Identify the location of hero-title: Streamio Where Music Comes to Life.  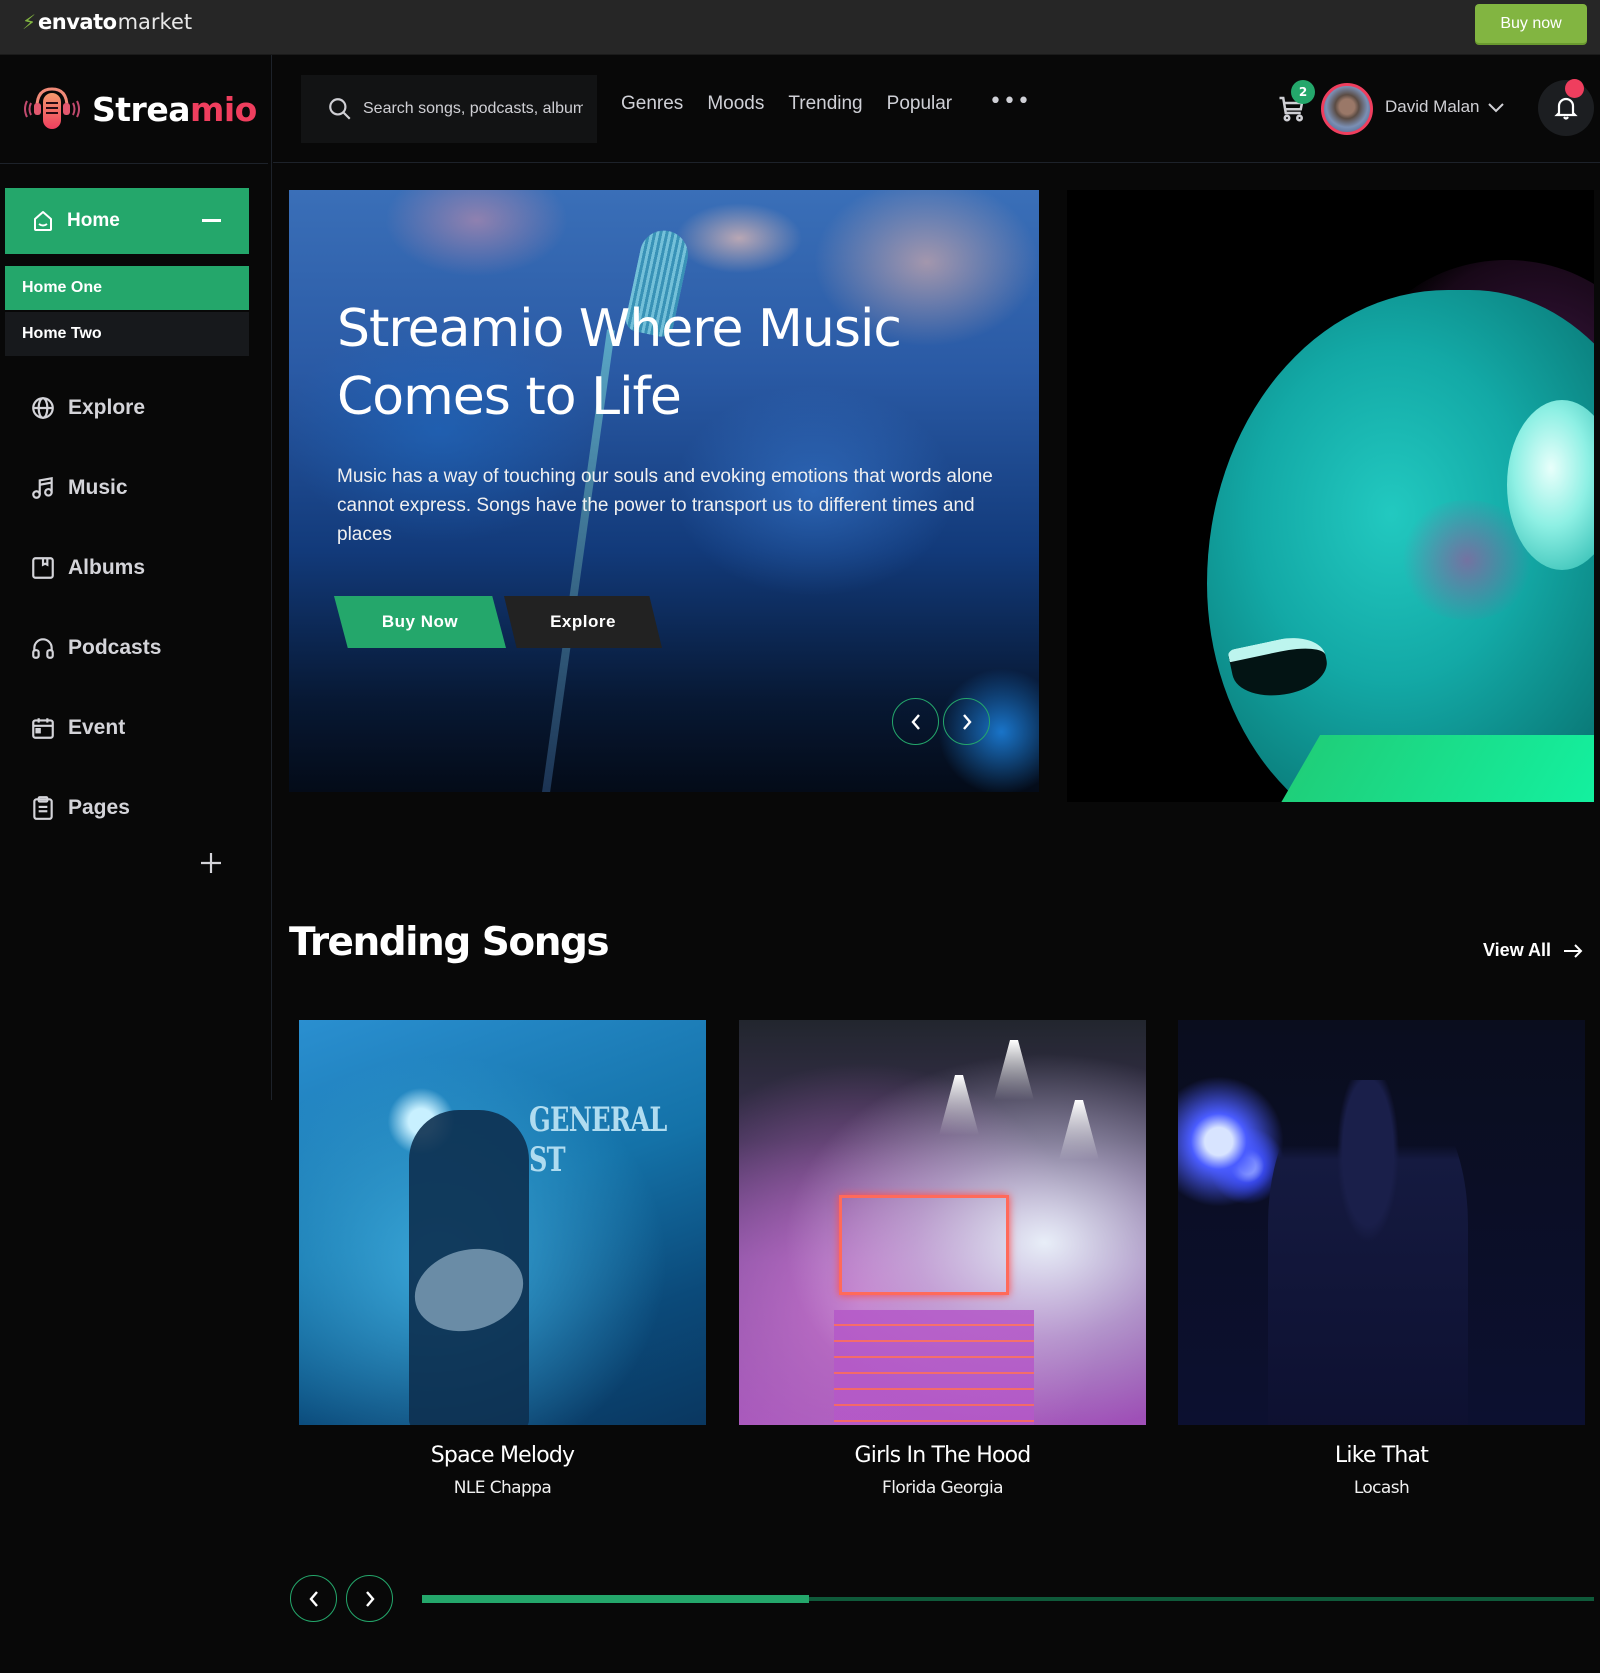
(619, 363).